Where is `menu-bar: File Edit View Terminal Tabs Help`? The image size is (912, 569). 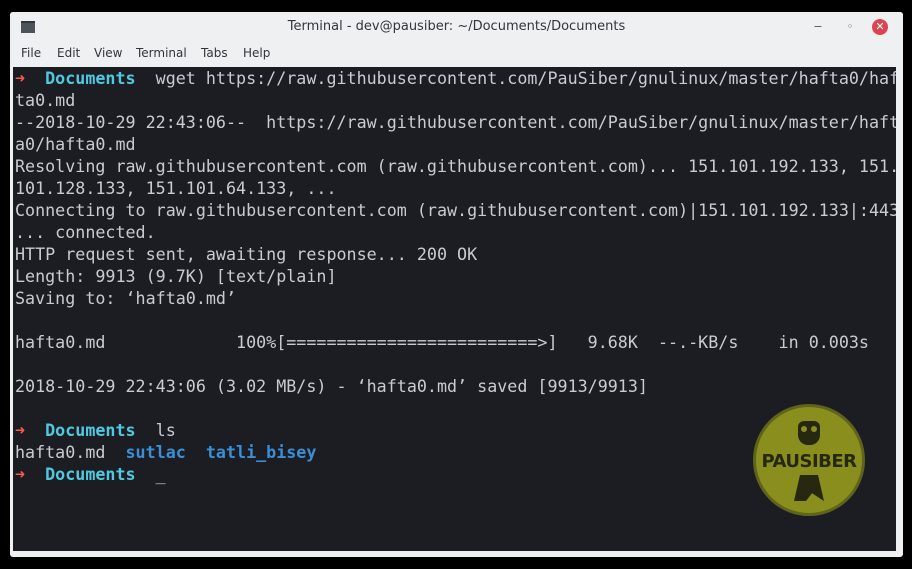
menu-bar: File Edit View Terminal Tabs Help is located at coordinates (456, 54).